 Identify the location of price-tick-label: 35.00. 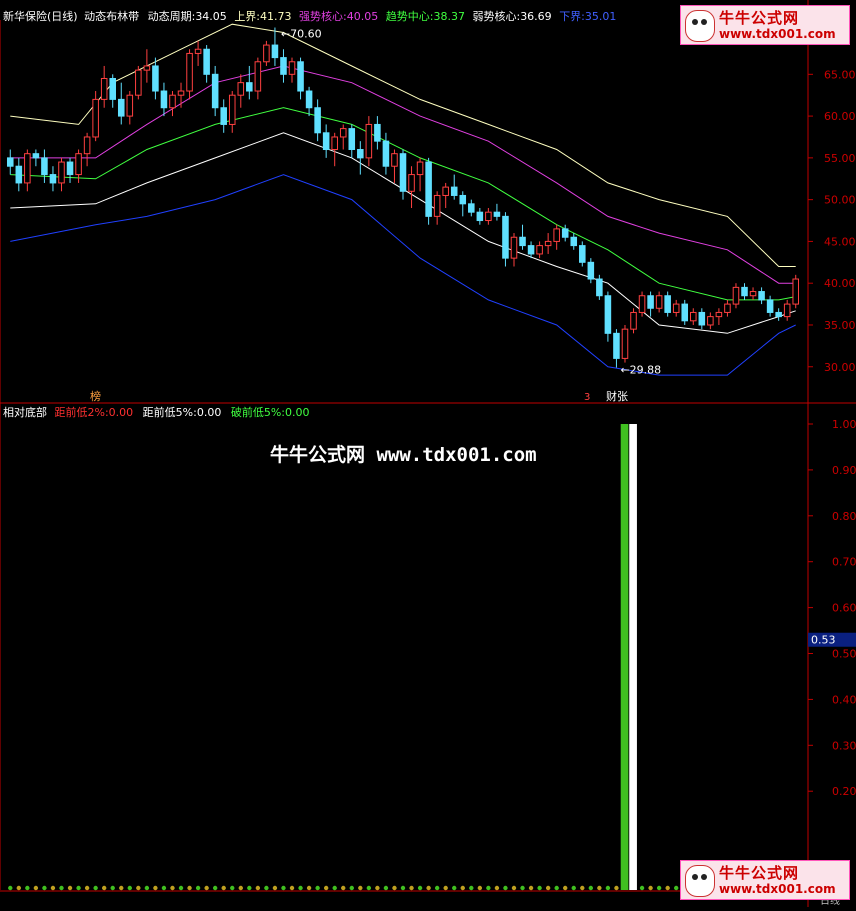
(840, 325).